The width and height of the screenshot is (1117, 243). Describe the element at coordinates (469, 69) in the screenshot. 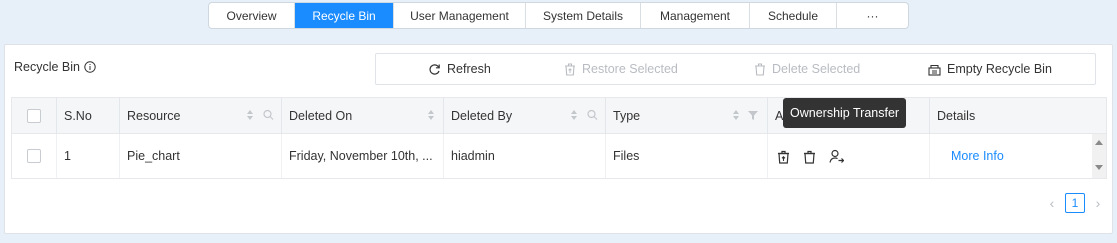

I see `refresh-label: Refresh` at that location.